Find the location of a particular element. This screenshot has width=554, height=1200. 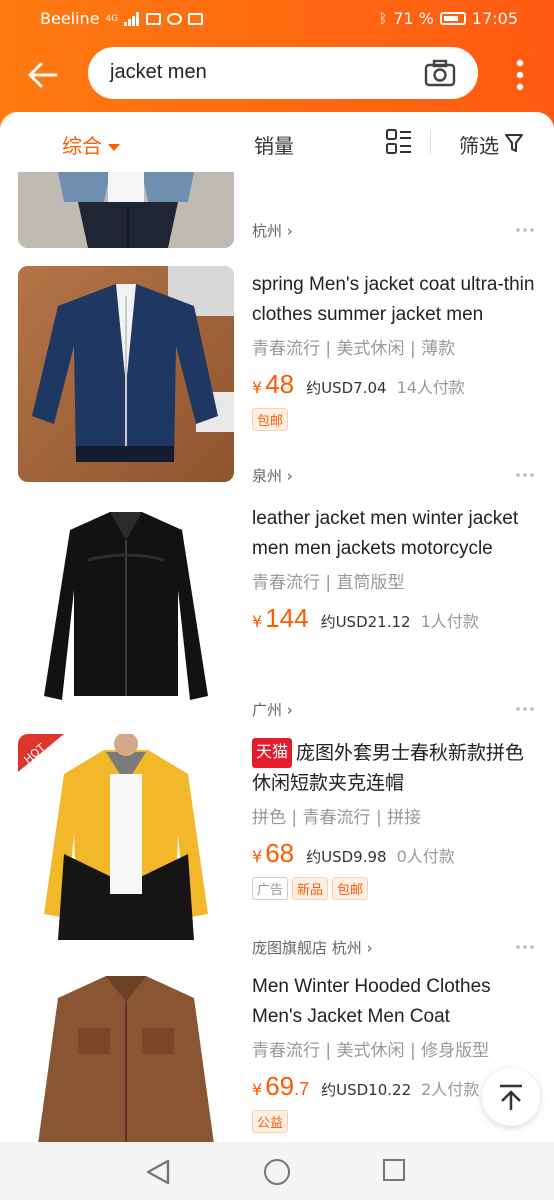

dropdown-triangle-icon is located at coordinates (114, 147).